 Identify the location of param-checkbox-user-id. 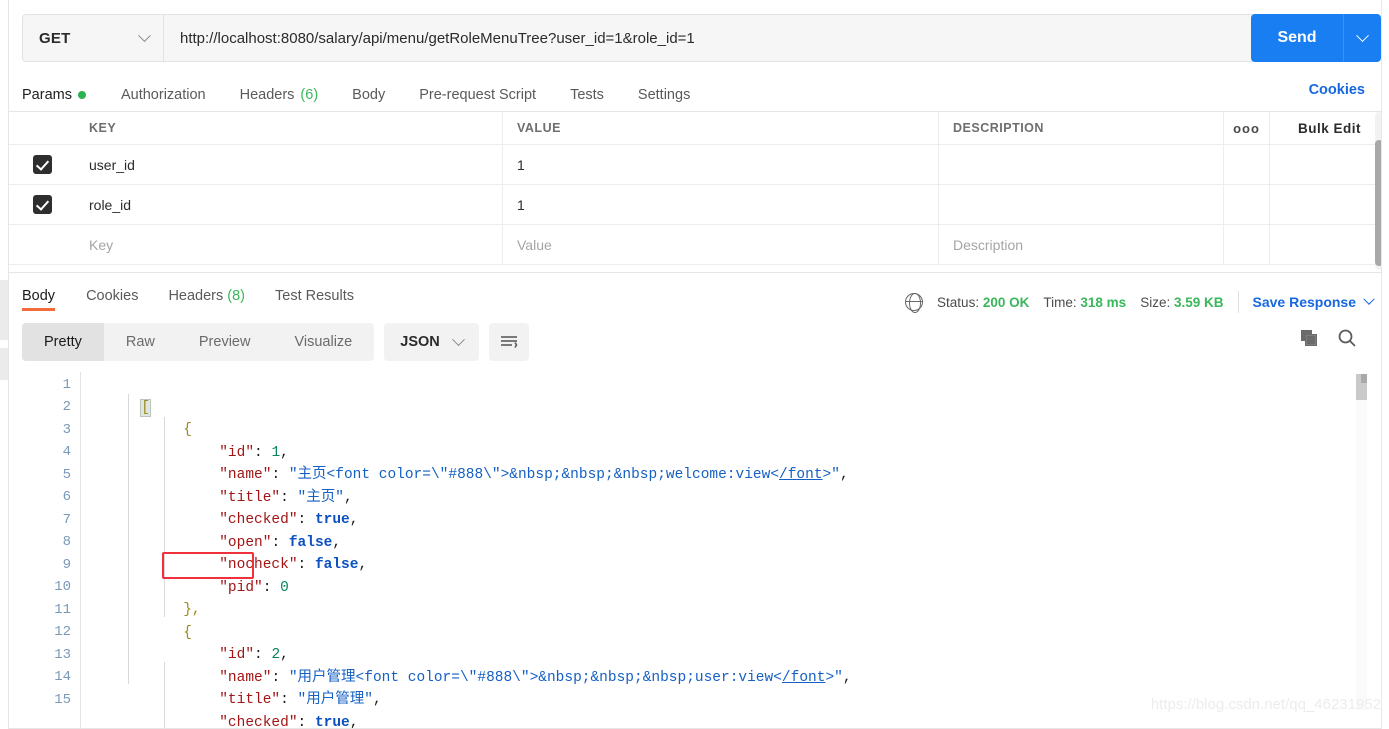
(42, 164).